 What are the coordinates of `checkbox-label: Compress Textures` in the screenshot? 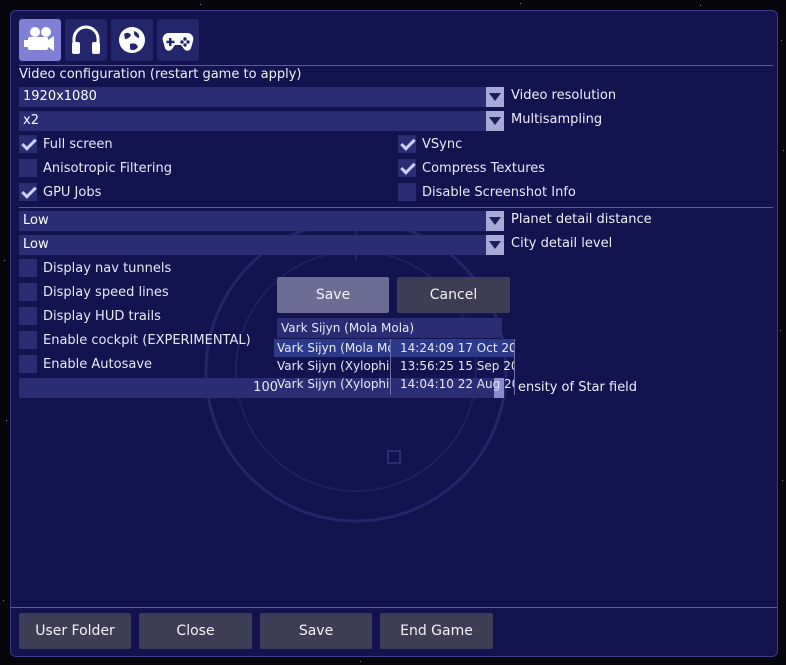 It's located at (484, 168).